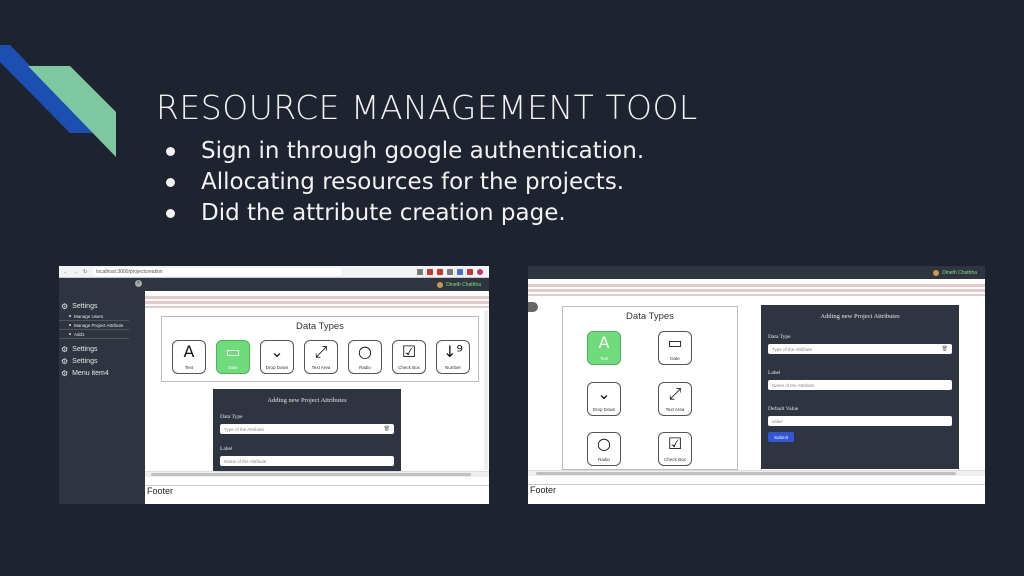 The width and height of the screenshot is (1024, 576). I want to click on vertical-scrollbar, so click(486, 390).